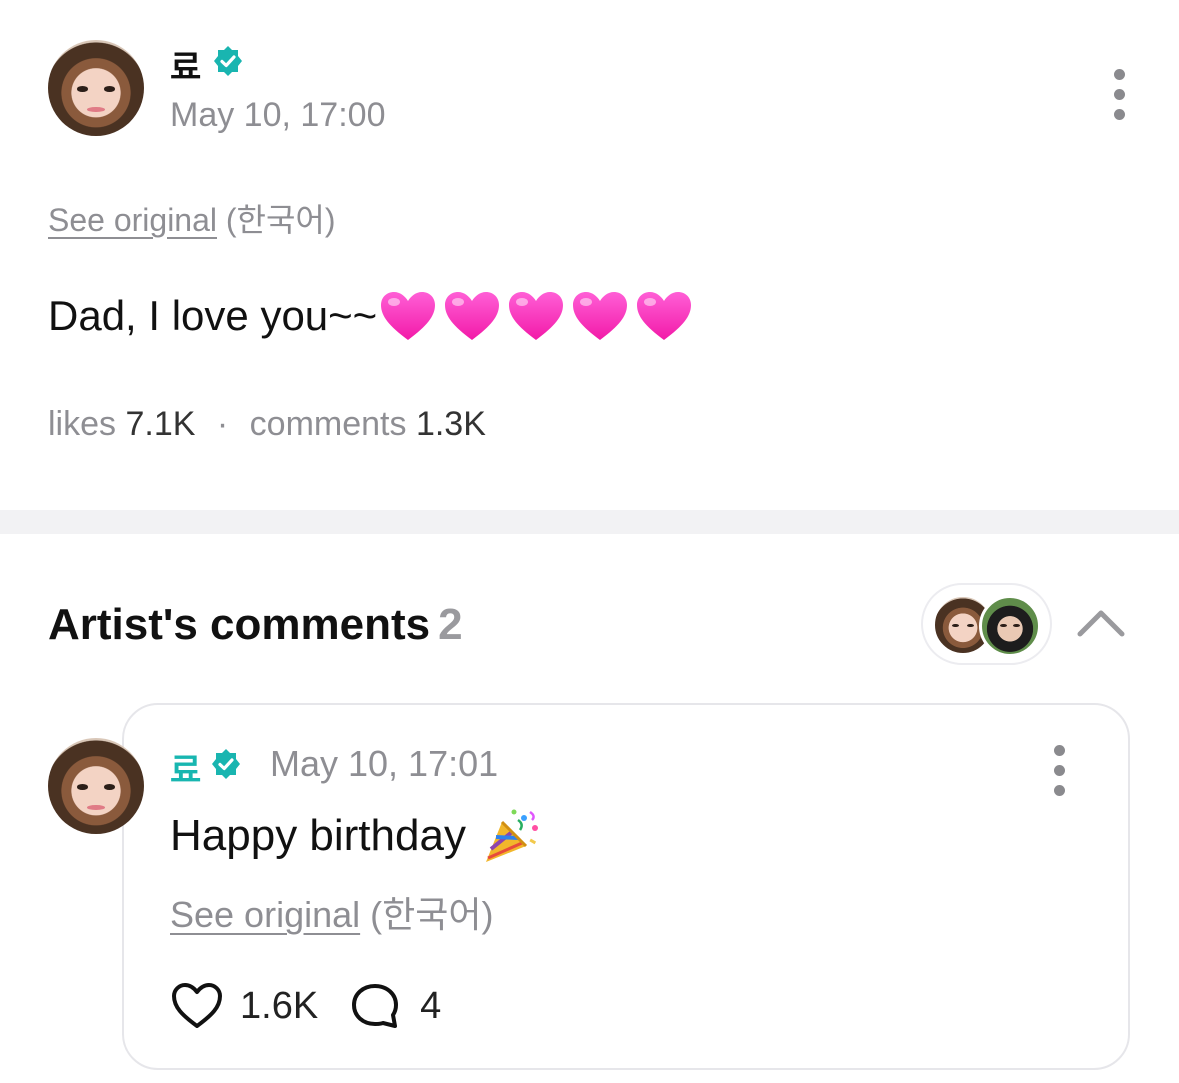 The height and width of the screenshot is (1083, 1179). Describe the element at coordinates (1119, 94) in the screenshot. I see `more-options-icon` at that location.